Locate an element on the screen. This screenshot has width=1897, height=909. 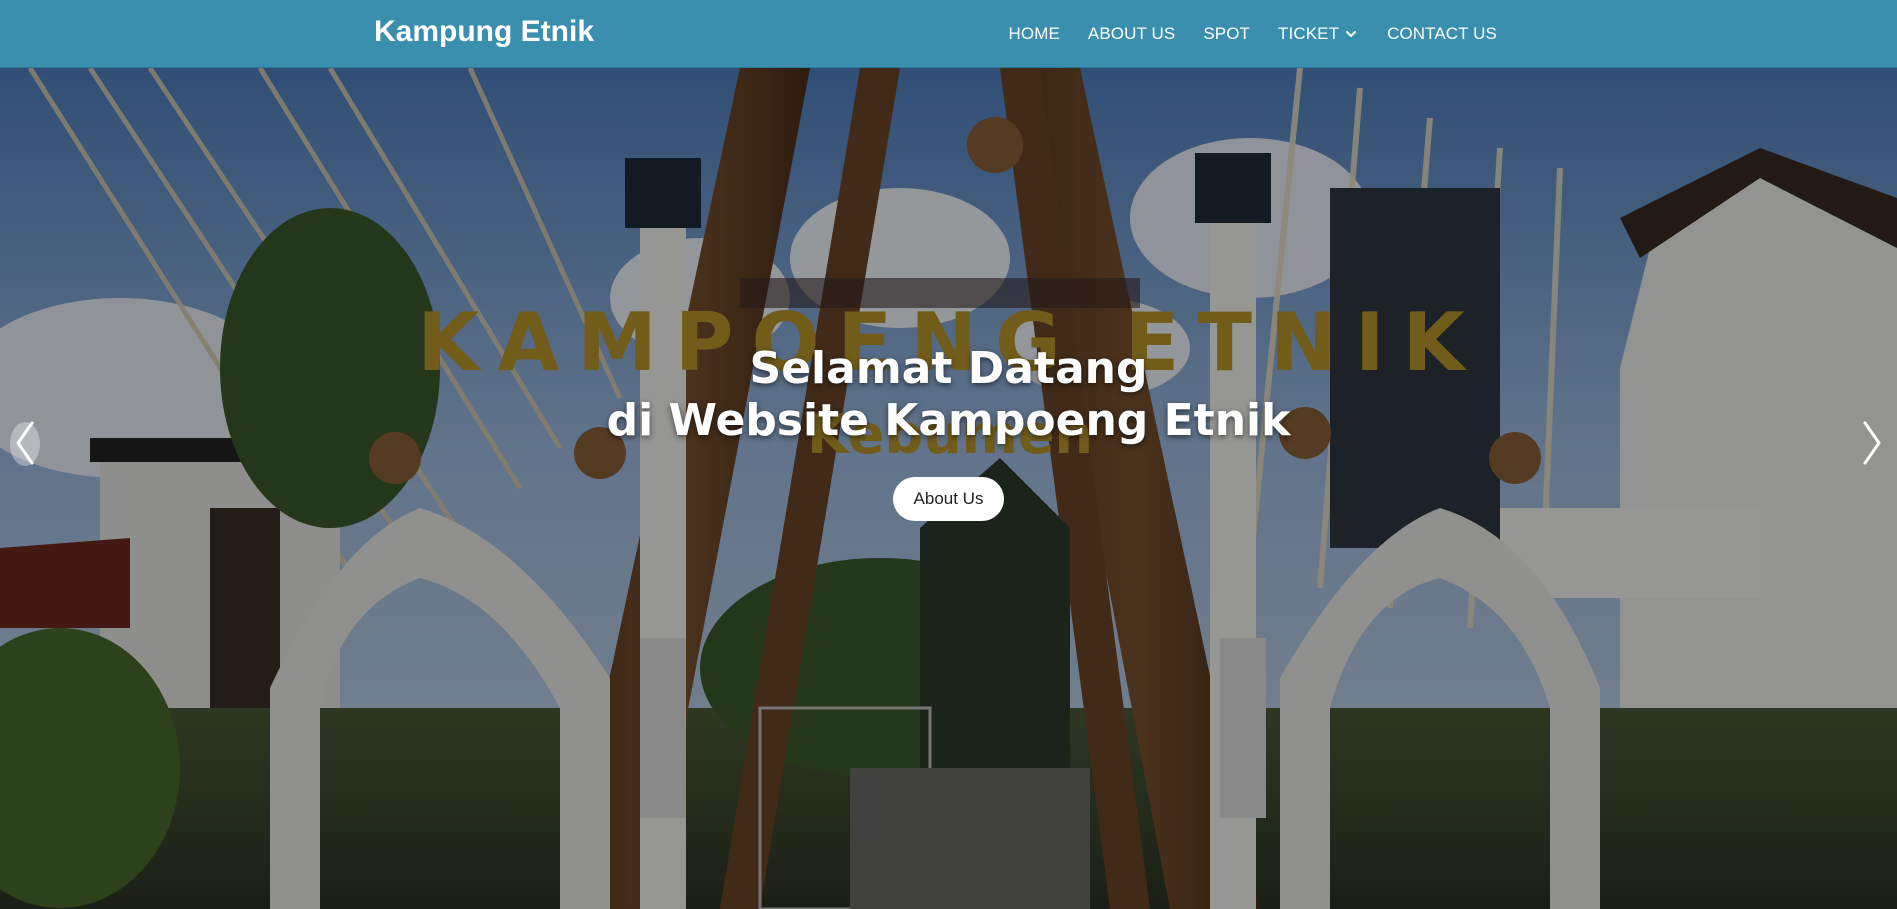
hero-title-line2: di Website Kampoeng Etnik is located at coordinates (948, 420).